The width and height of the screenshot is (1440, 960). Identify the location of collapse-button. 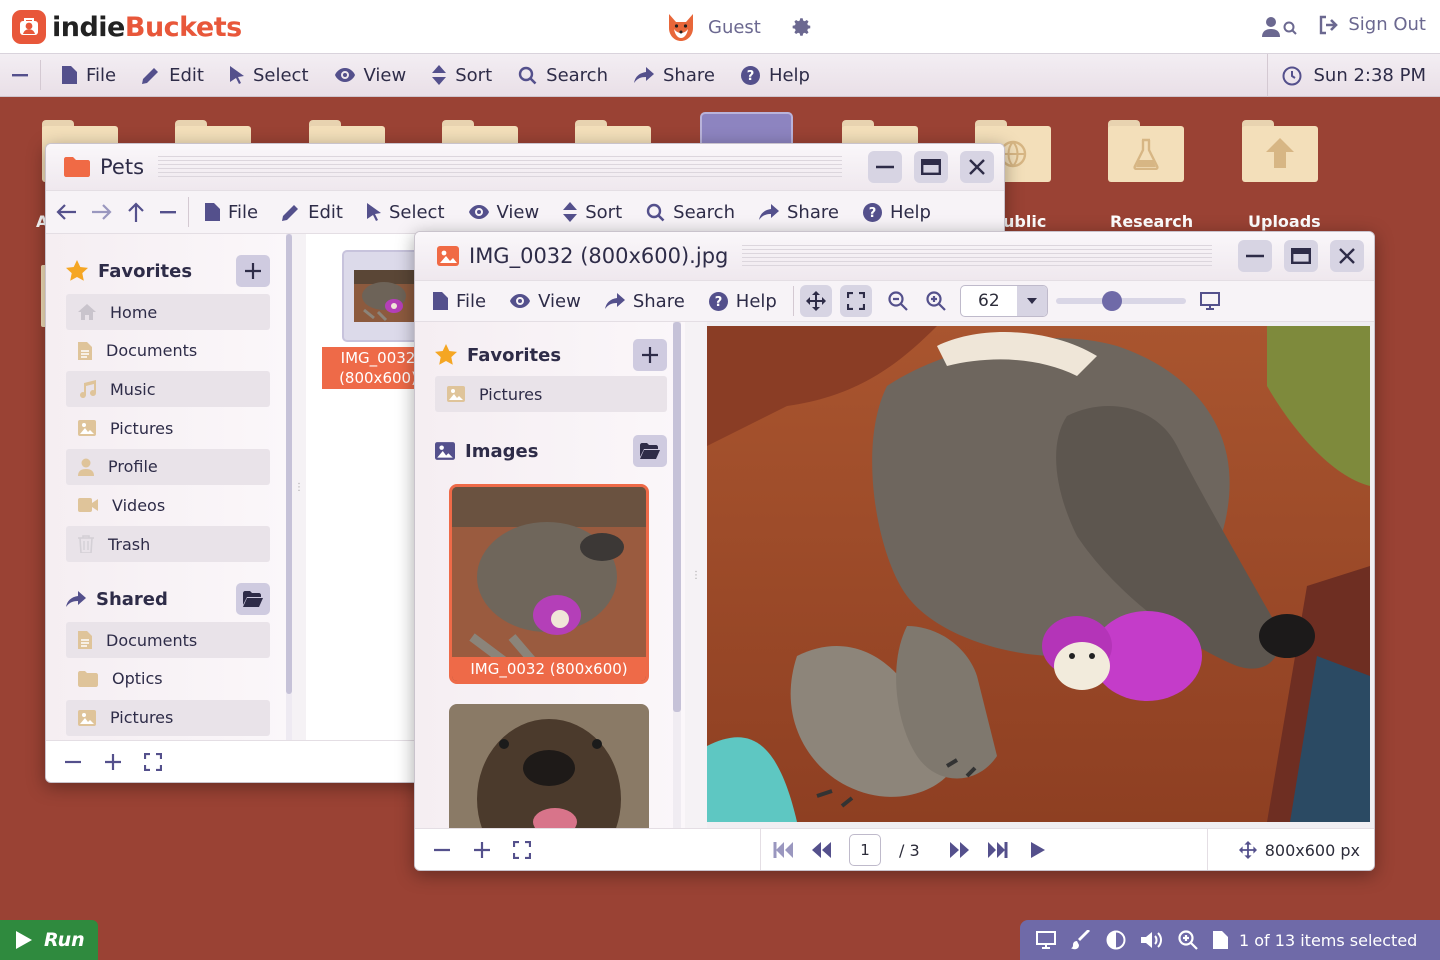
(168, 212).